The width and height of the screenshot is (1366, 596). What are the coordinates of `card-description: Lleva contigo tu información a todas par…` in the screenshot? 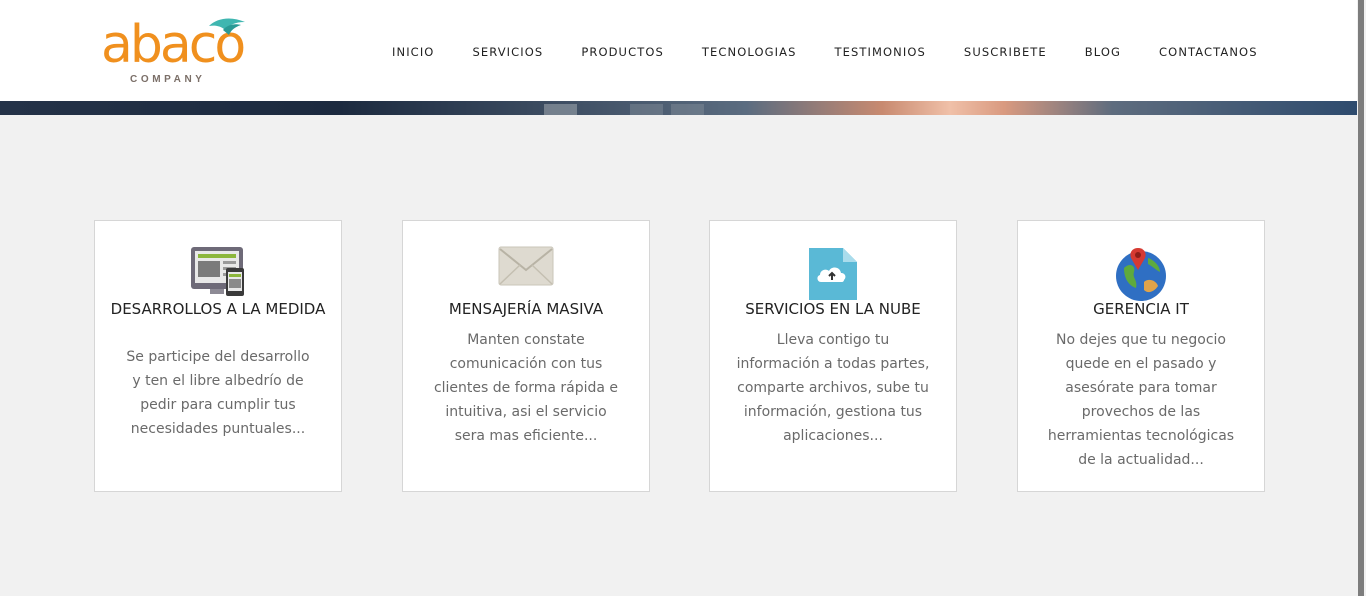 It's located at (833, 388).